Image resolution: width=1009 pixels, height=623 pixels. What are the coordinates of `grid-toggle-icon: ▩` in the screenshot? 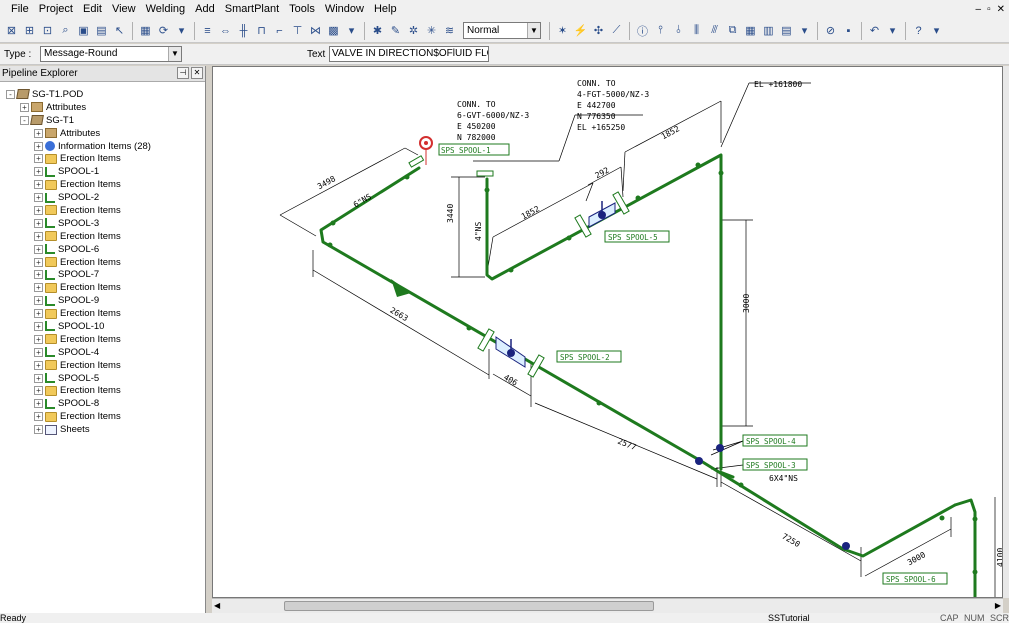 It's located at (333, 31).